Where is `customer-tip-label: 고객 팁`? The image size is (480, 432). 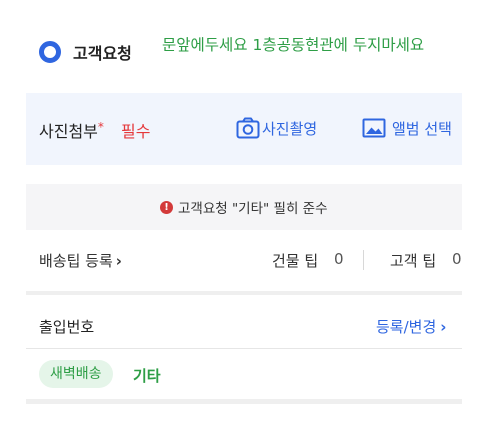
customer-tip-label: 고객 팁 is located at coordinates (413, 261).